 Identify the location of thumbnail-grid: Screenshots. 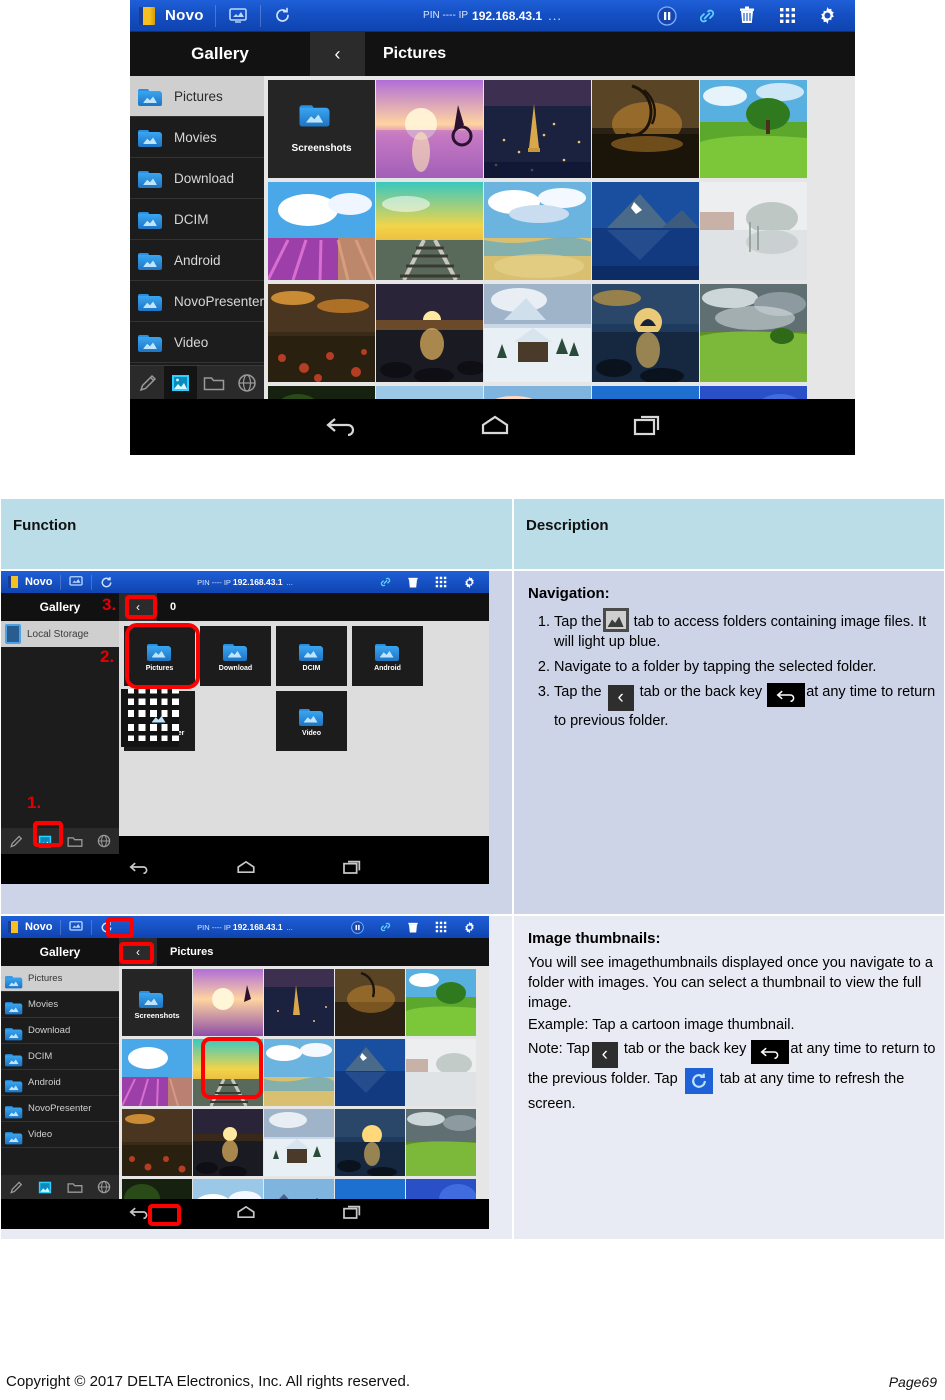
(561, 239).